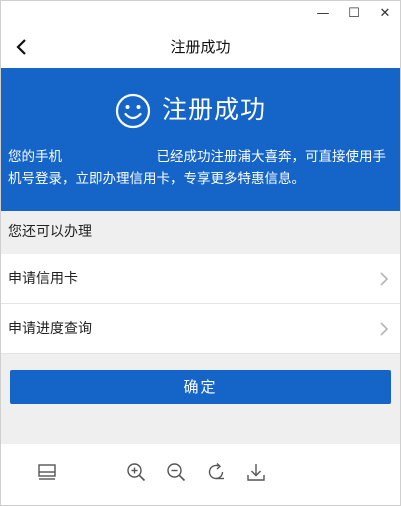 This screenshot has width=401, height=506. I want to click on nav-bar: 注册成功, so click(200, 47).